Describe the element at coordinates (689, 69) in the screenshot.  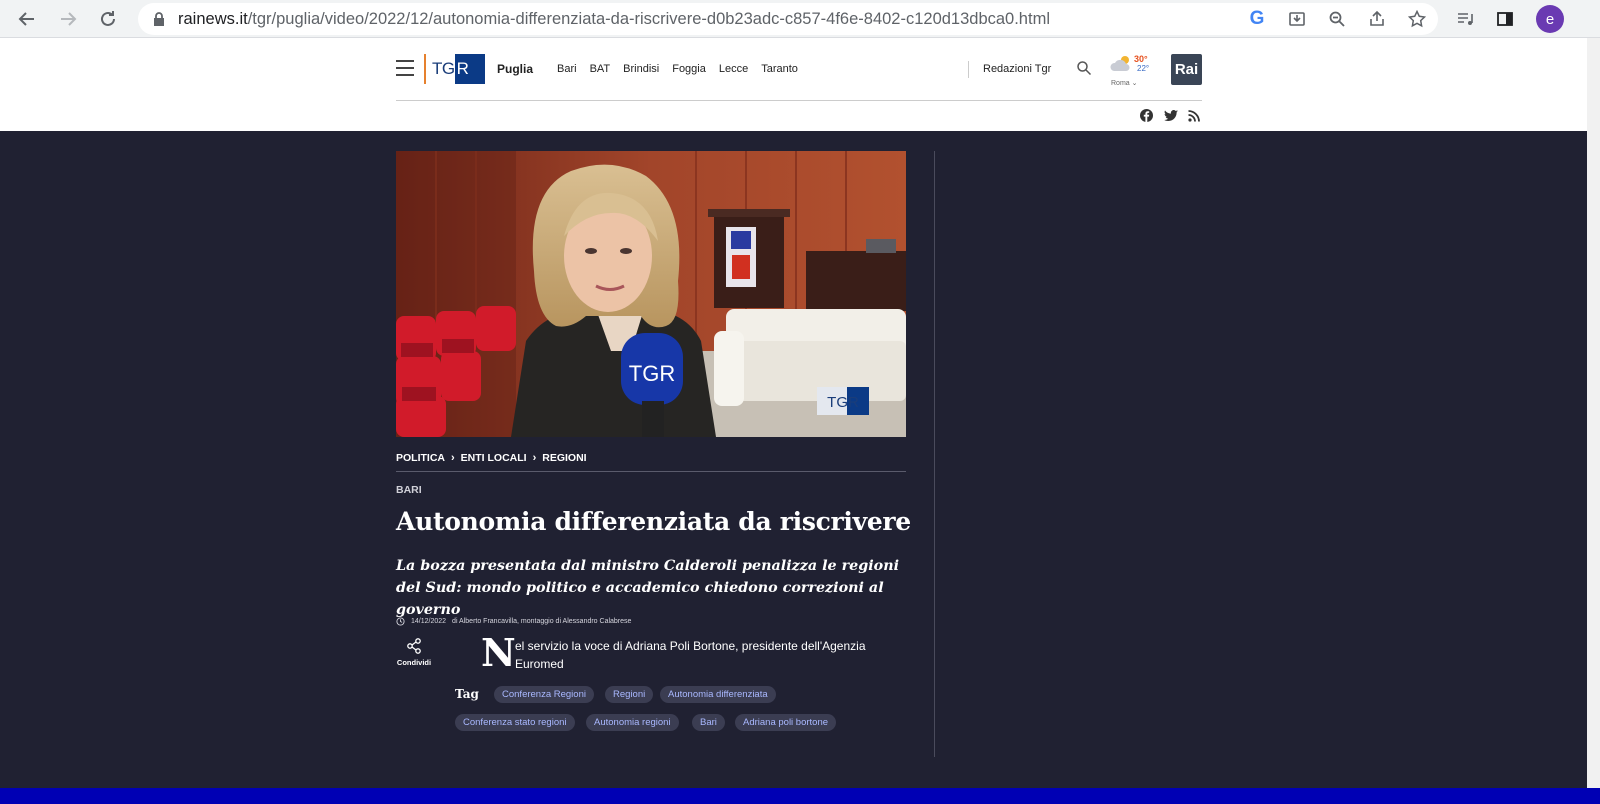
I see `city-link-foggia: Foggia` at that location.